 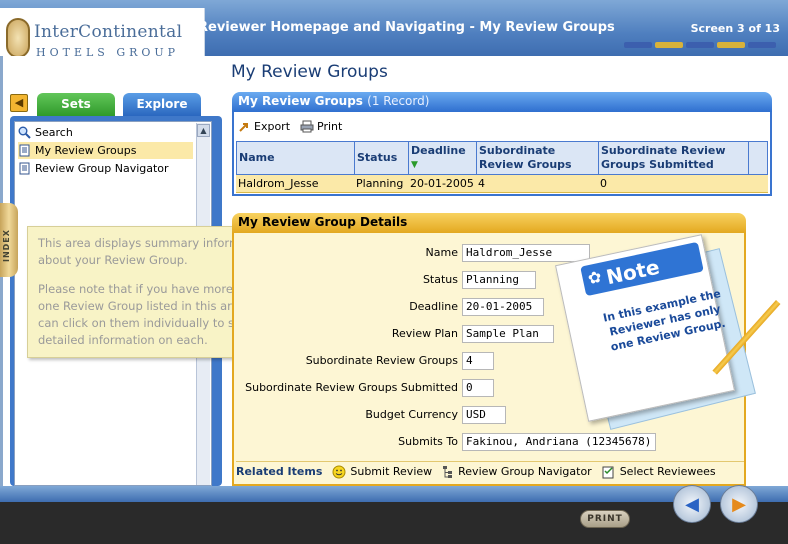 What do you see at coordinates (525, 471) in the screenshot?
I see `review-group-navigator-label: Review Group Navigator` at bounding box center [525, 471].